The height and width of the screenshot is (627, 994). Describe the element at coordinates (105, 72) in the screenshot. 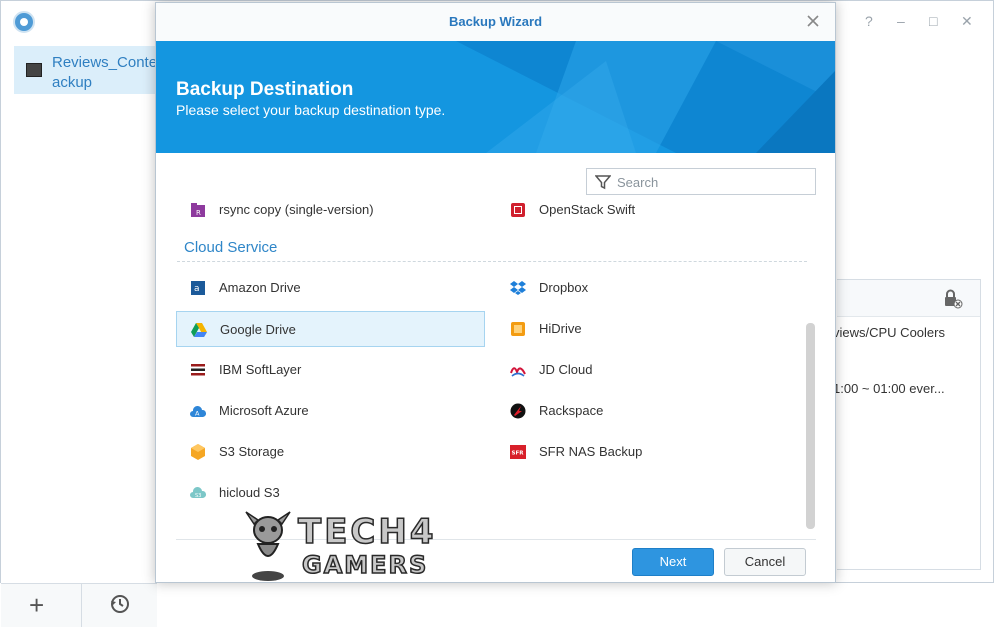

I see `task-label: Reviews_Conte ackup` at that location.